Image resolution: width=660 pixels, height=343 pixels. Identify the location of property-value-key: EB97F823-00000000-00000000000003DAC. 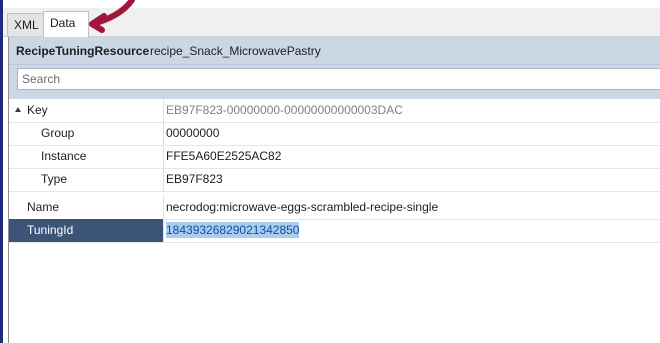
(411, 110).